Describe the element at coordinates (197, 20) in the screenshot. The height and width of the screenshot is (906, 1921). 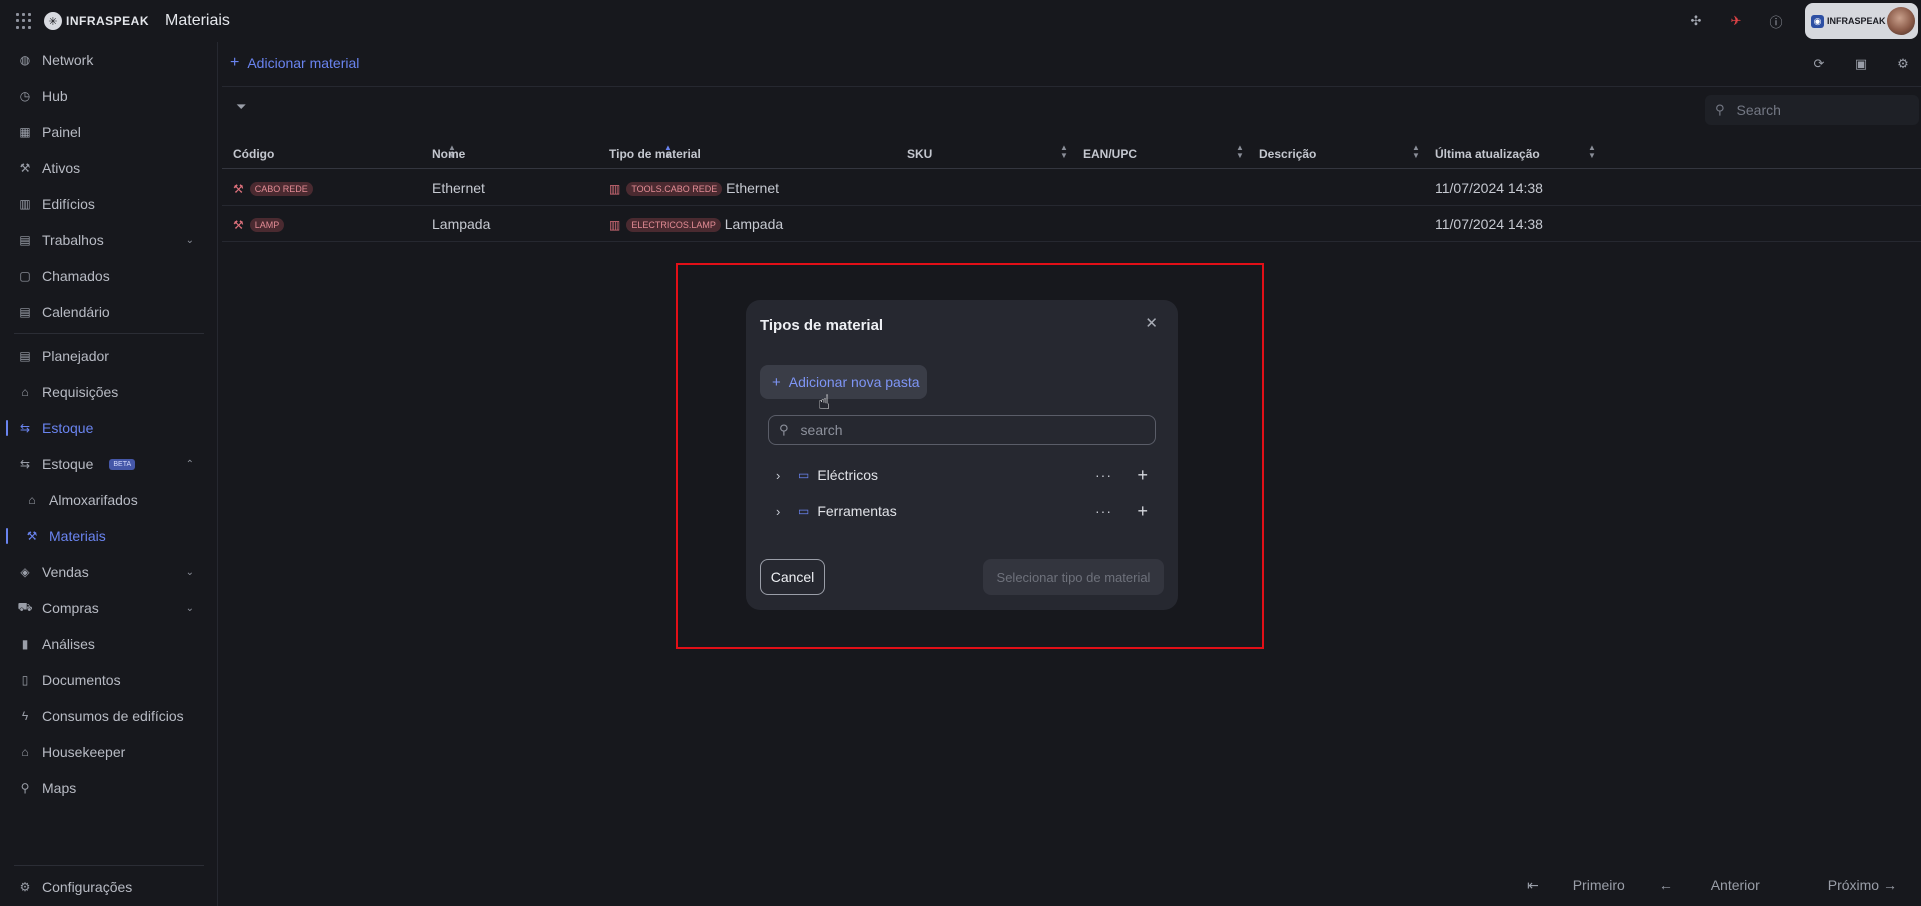
I see `page-title: Materiais` at that location.